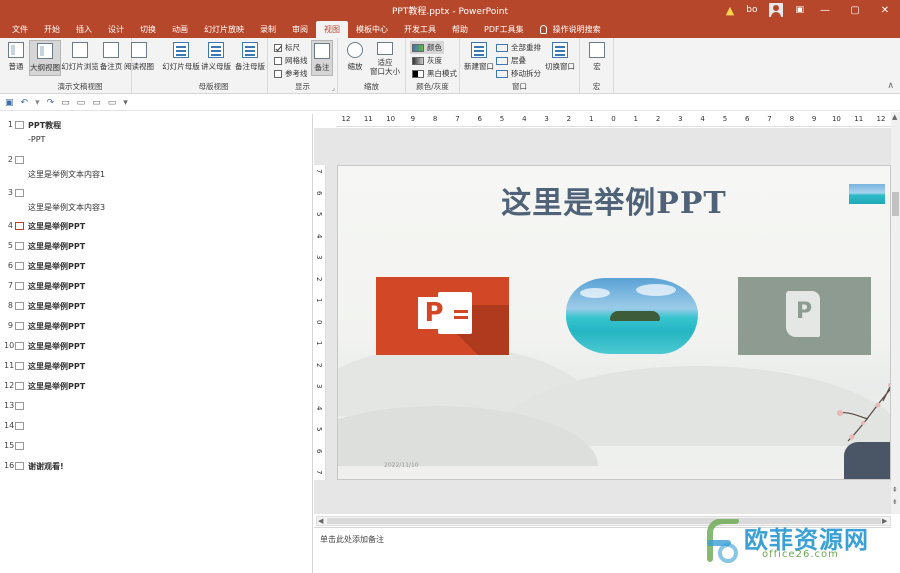 The height and width of the screenshot is (573, 900). Describe the element at coordinates (890, 86) in the screenshot. I see `collapse-ribbon-icon: ∧` at that location.